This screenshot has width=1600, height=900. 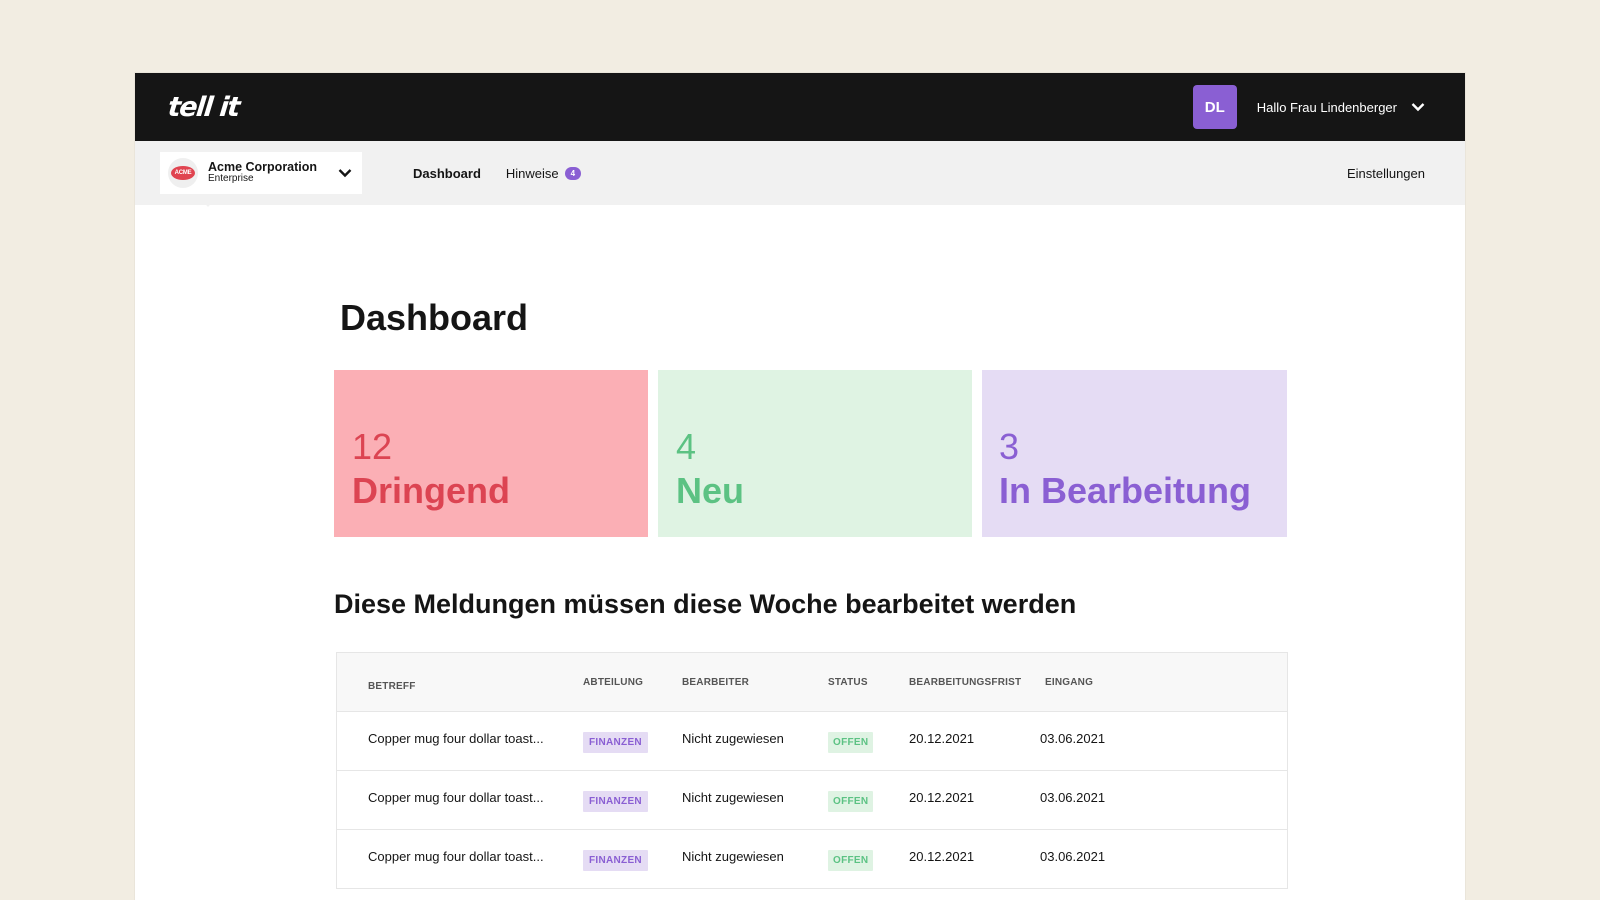 What do you see at coordinates (715, 682) in the screenshot?
I see `column-header-editor: BEARBEITER` at bounding box center [715, 682].